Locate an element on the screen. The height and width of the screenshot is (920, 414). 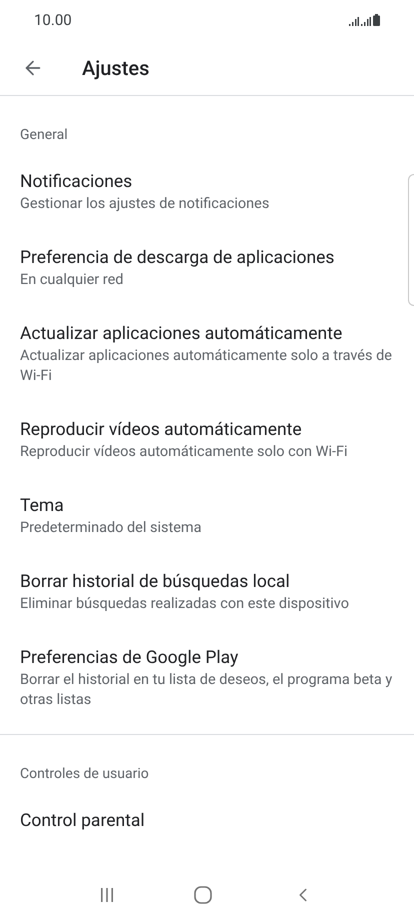
status-time: 10.00 is located at coordinates (53, 20).